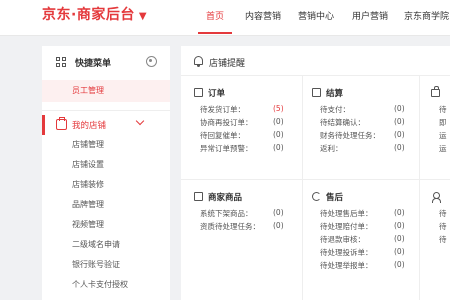 This screenshot has height=300, width=450. Describe the element at coordinates (335, 94) in the screenshot. I see `settlement-title: 结算` at that location.